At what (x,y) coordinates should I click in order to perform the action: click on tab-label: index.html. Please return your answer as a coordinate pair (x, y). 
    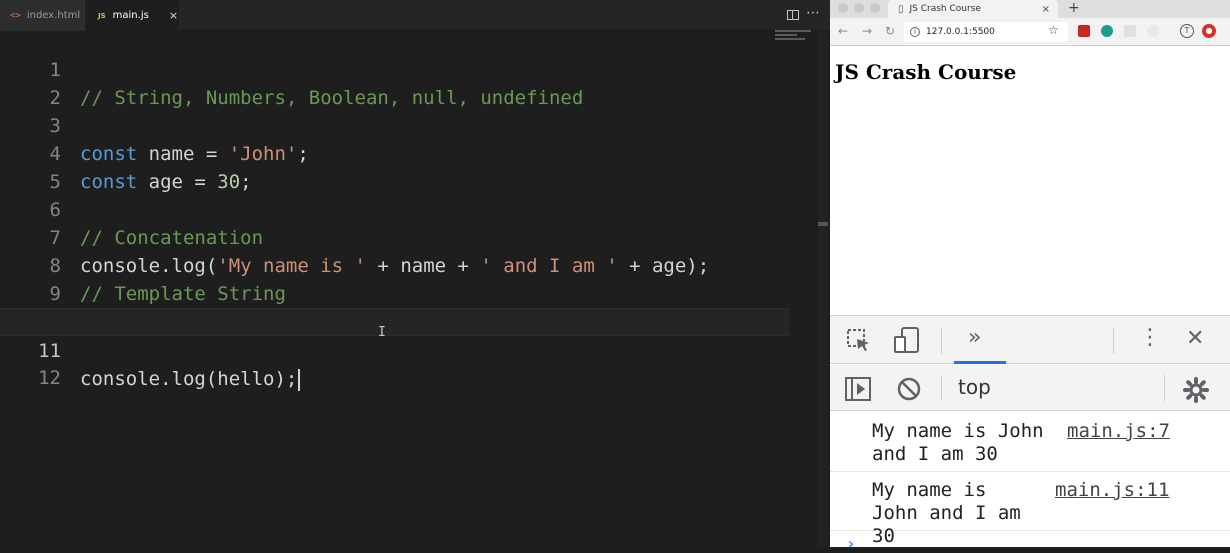
    Looking at the image, I should click on (53, 15).